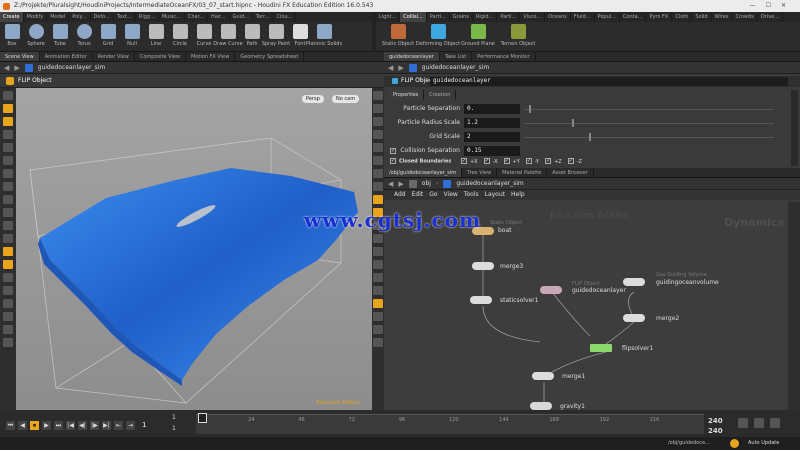 The width and height of the screenshot is (800, 450). What do you see at coordinates (8, 225) in the screenshot?
I see `viewer-left-tool-11-icon` at bounding box center [8, 225].